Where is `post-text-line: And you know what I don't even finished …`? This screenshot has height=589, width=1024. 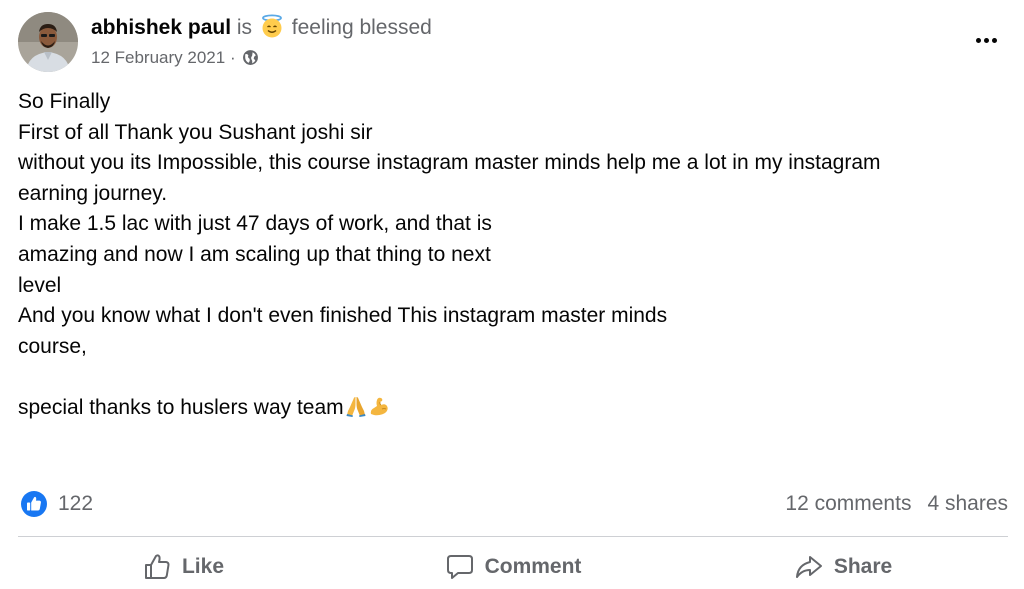
post-text-line: And you know what I don't even finished … is located at coordinates (343, 316).